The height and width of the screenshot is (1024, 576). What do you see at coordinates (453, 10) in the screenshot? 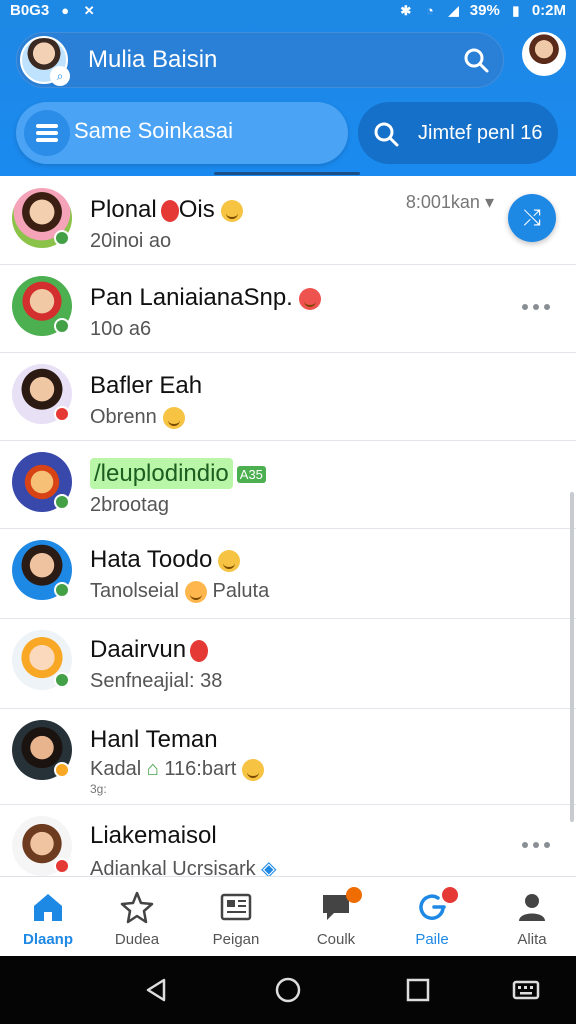
I see `signal-icon: ◢` at bounding box center [453, 10].